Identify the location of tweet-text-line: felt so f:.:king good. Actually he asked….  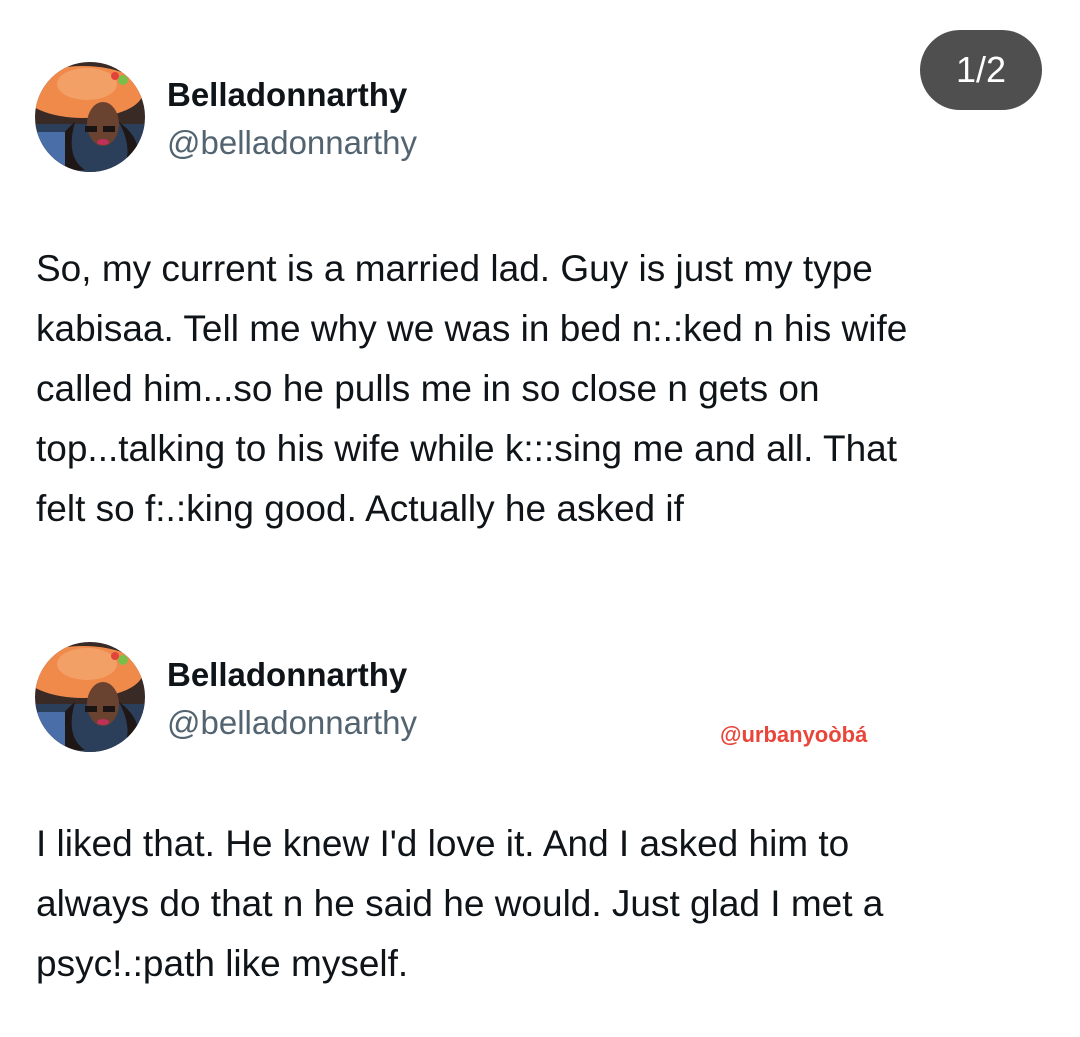
(360, 508).